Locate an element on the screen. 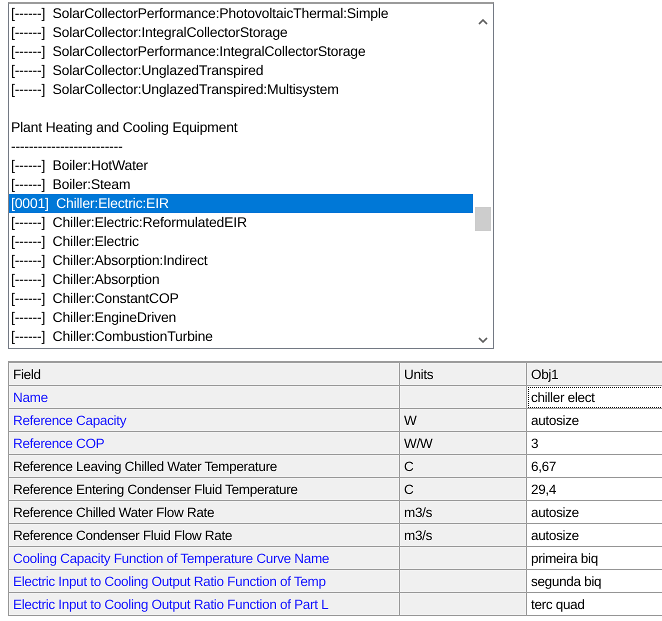 The height and width of the screenshot is (621, 662). value-cell: chiller elect is located at coordinates (594, 397).